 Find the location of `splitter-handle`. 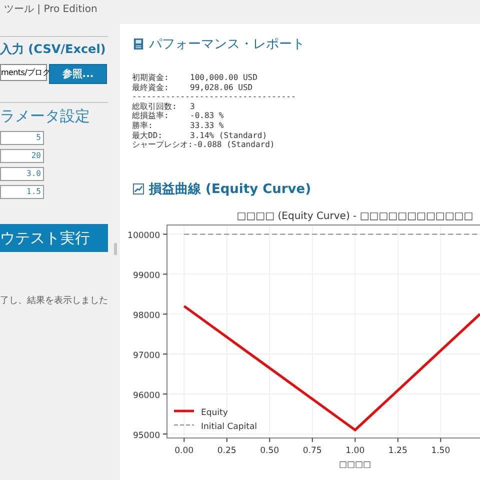

splitter-handle is located at coordinates (115, 249).